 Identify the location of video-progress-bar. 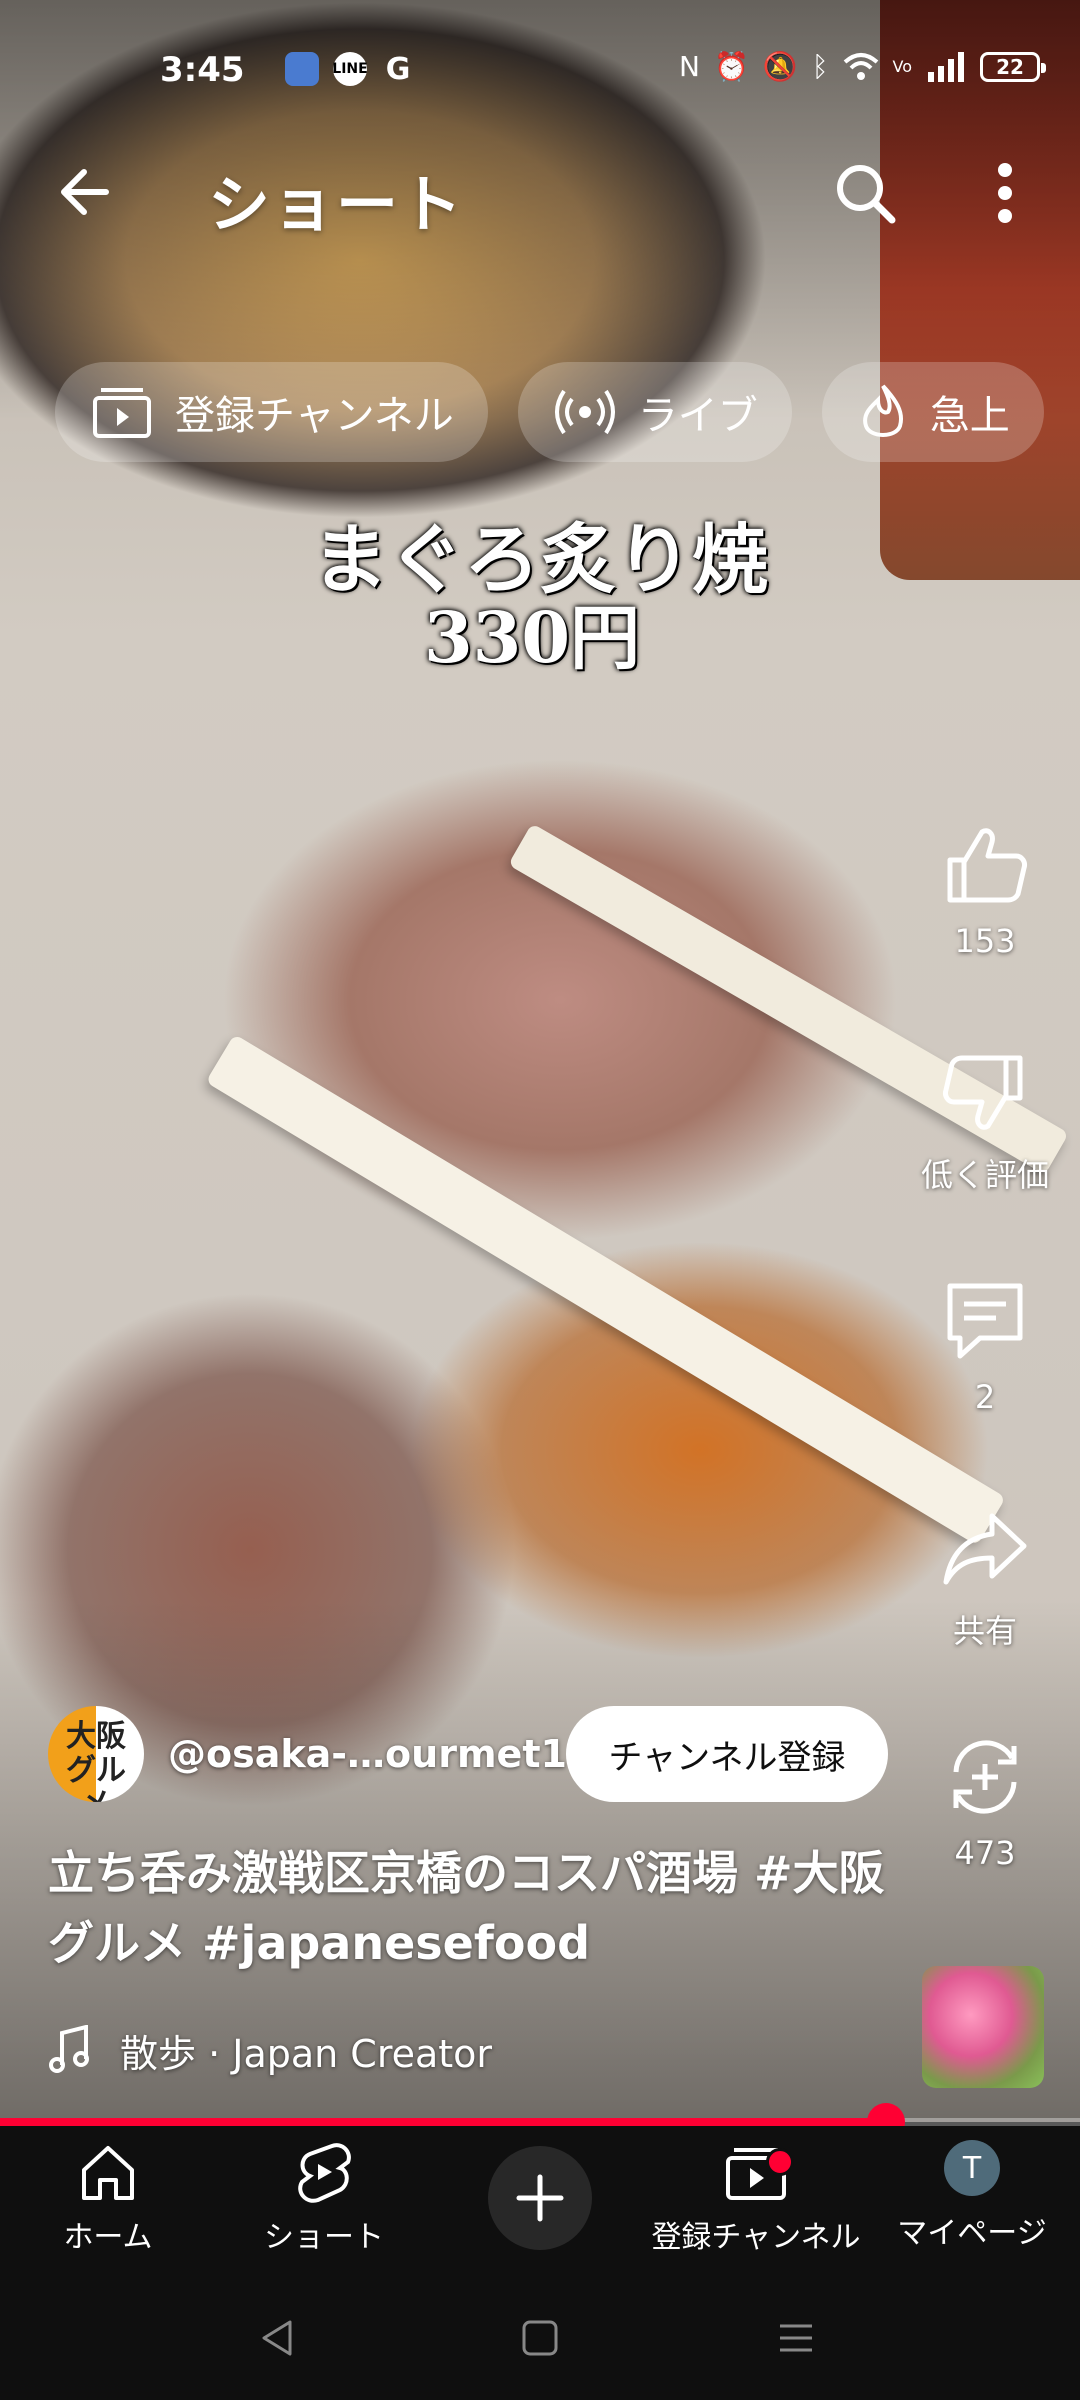
(540, 2122).